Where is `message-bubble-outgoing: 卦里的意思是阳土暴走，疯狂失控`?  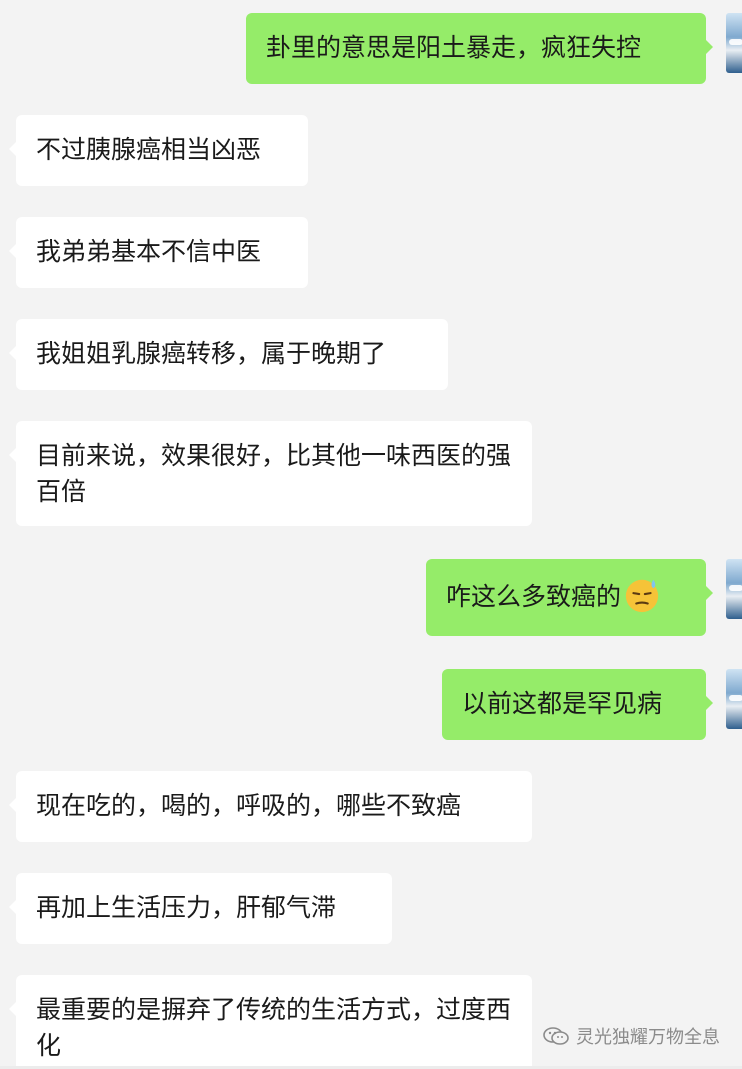
message-bubble-outgoing: 卦里的意思是阳土暴走，疯狂失控 is located at coordinates (479, 48).